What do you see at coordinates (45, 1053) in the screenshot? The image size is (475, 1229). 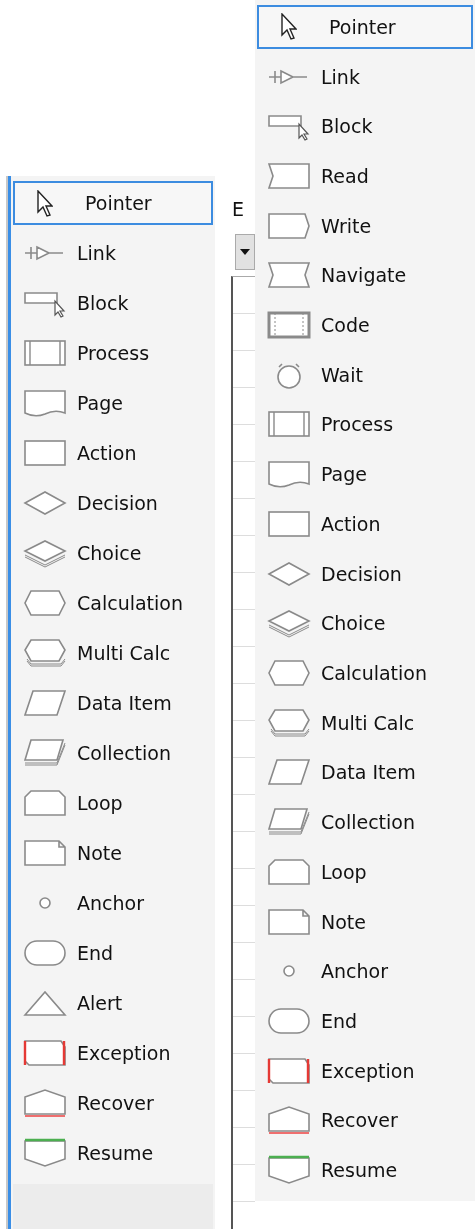 I see `exception-shape-icon` at bounding box center [45, 1053].